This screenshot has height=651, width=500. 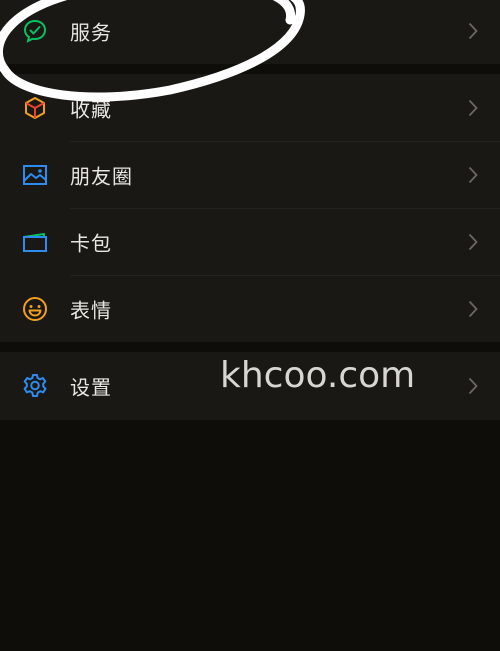 What do you see at coordinates (91, 310) in the screenshot?
I see `menu-item-label: 表情` at bounding box center [91, 310].